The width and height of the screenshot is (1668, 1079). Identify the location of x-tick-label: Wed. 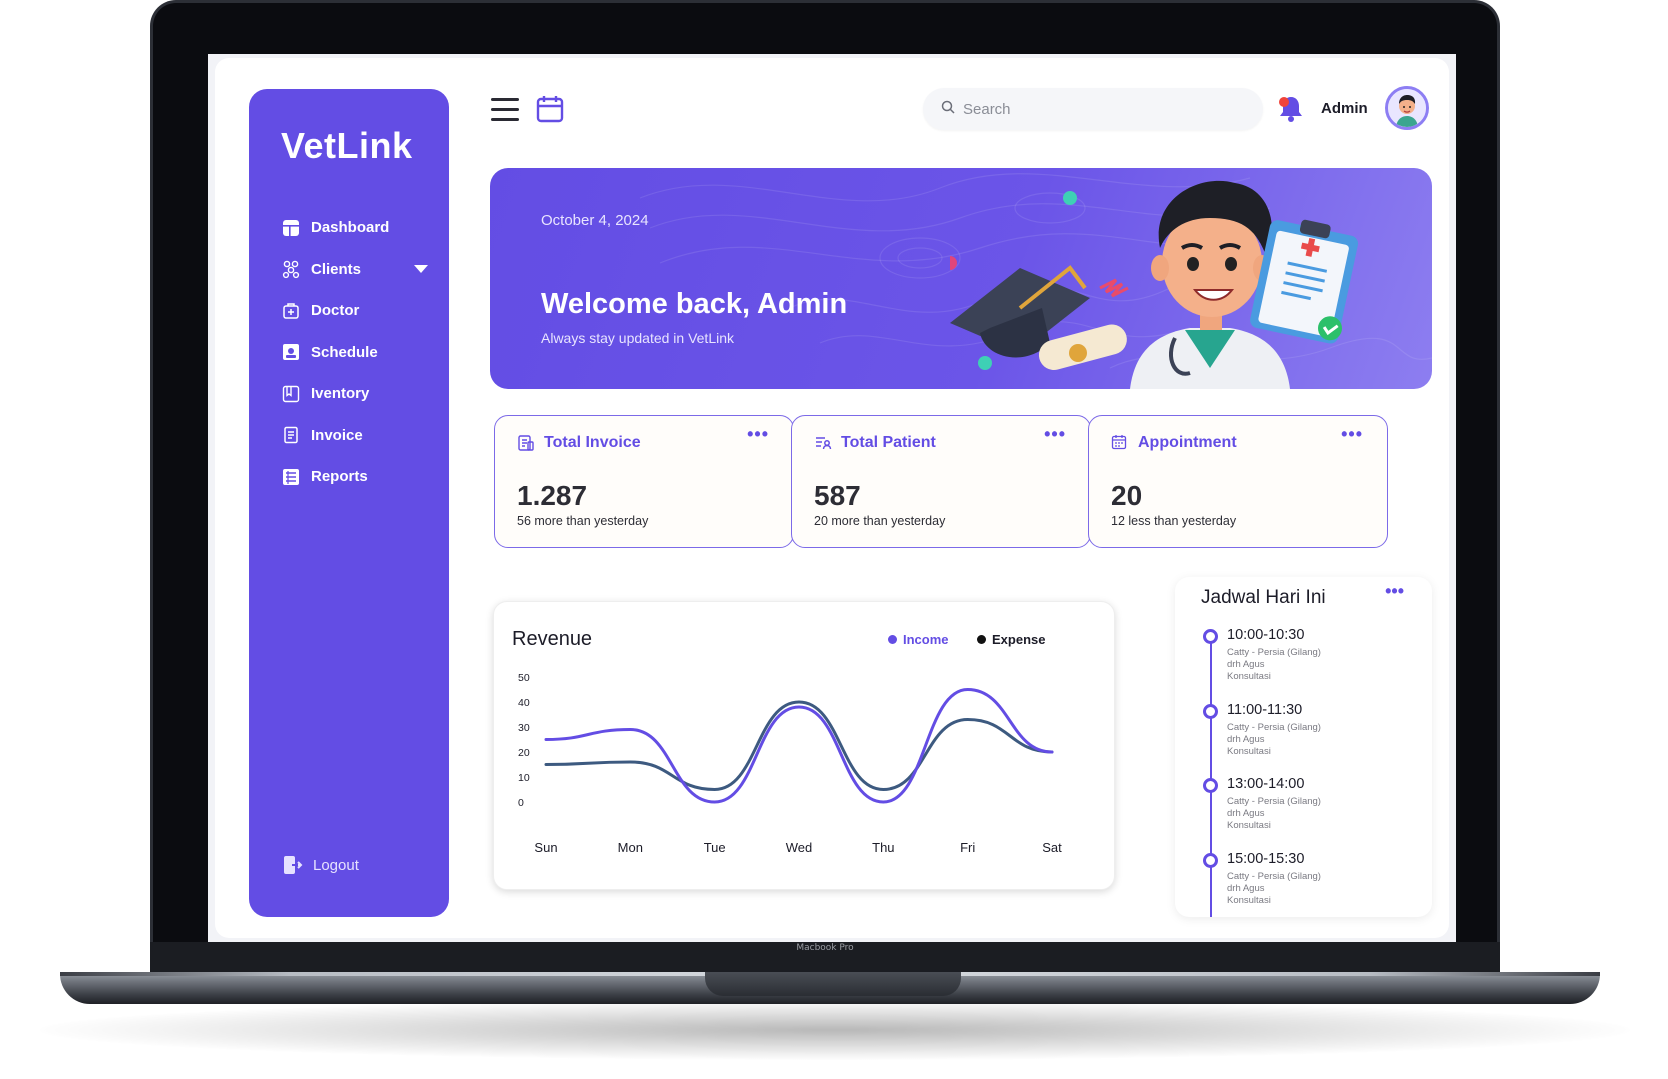
(799, 847).